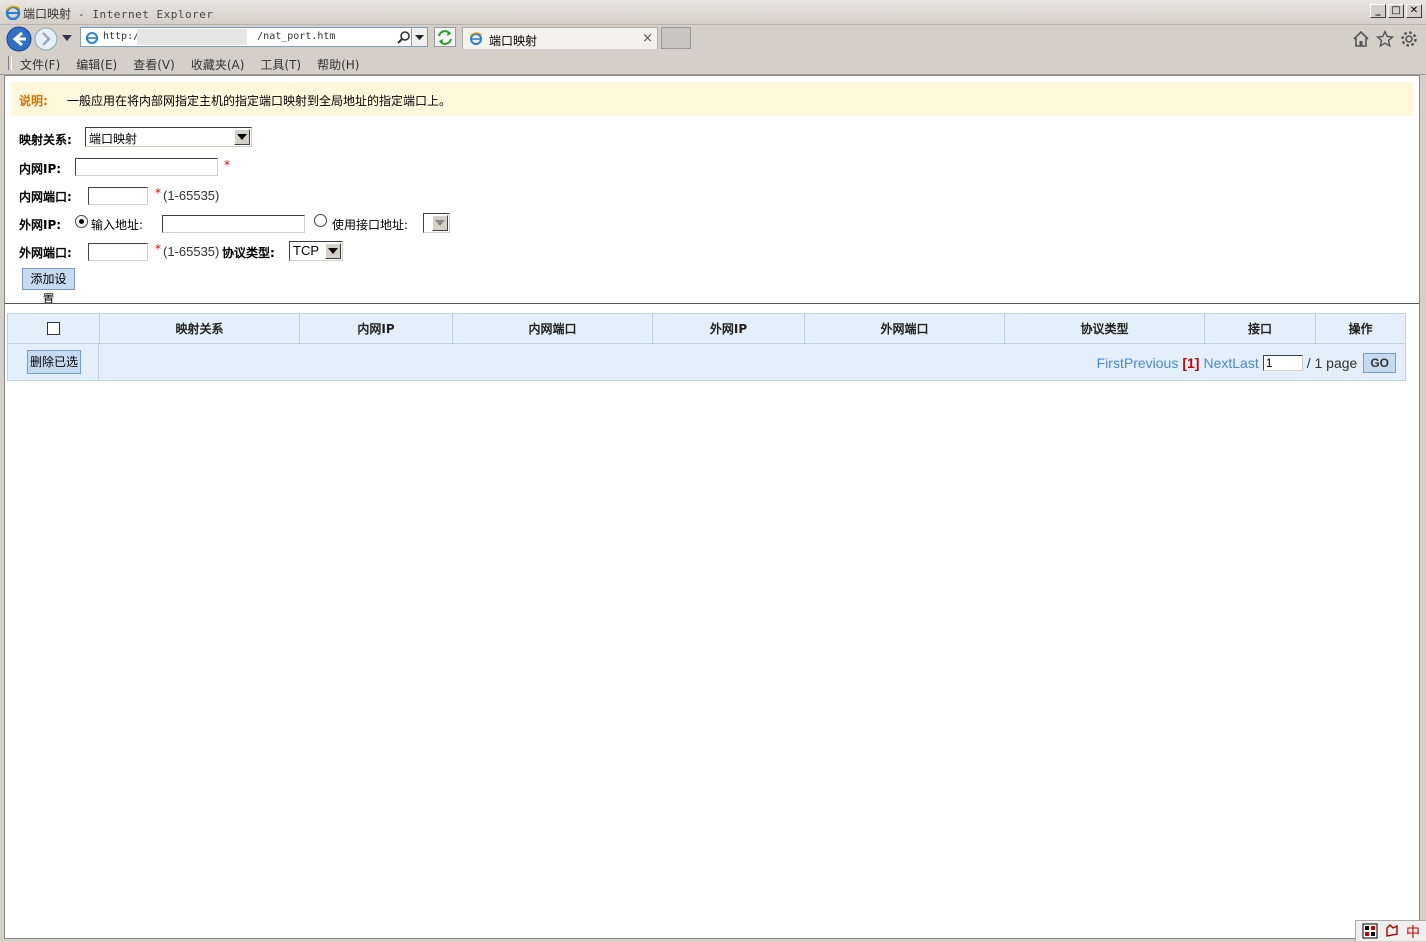 Image resolution: width=1426 pixels, height=942 pixels. What do you see at coordinates (92, 38) in the screenshot?
I see `page-ie-icon` at bounding box center [92, 38].